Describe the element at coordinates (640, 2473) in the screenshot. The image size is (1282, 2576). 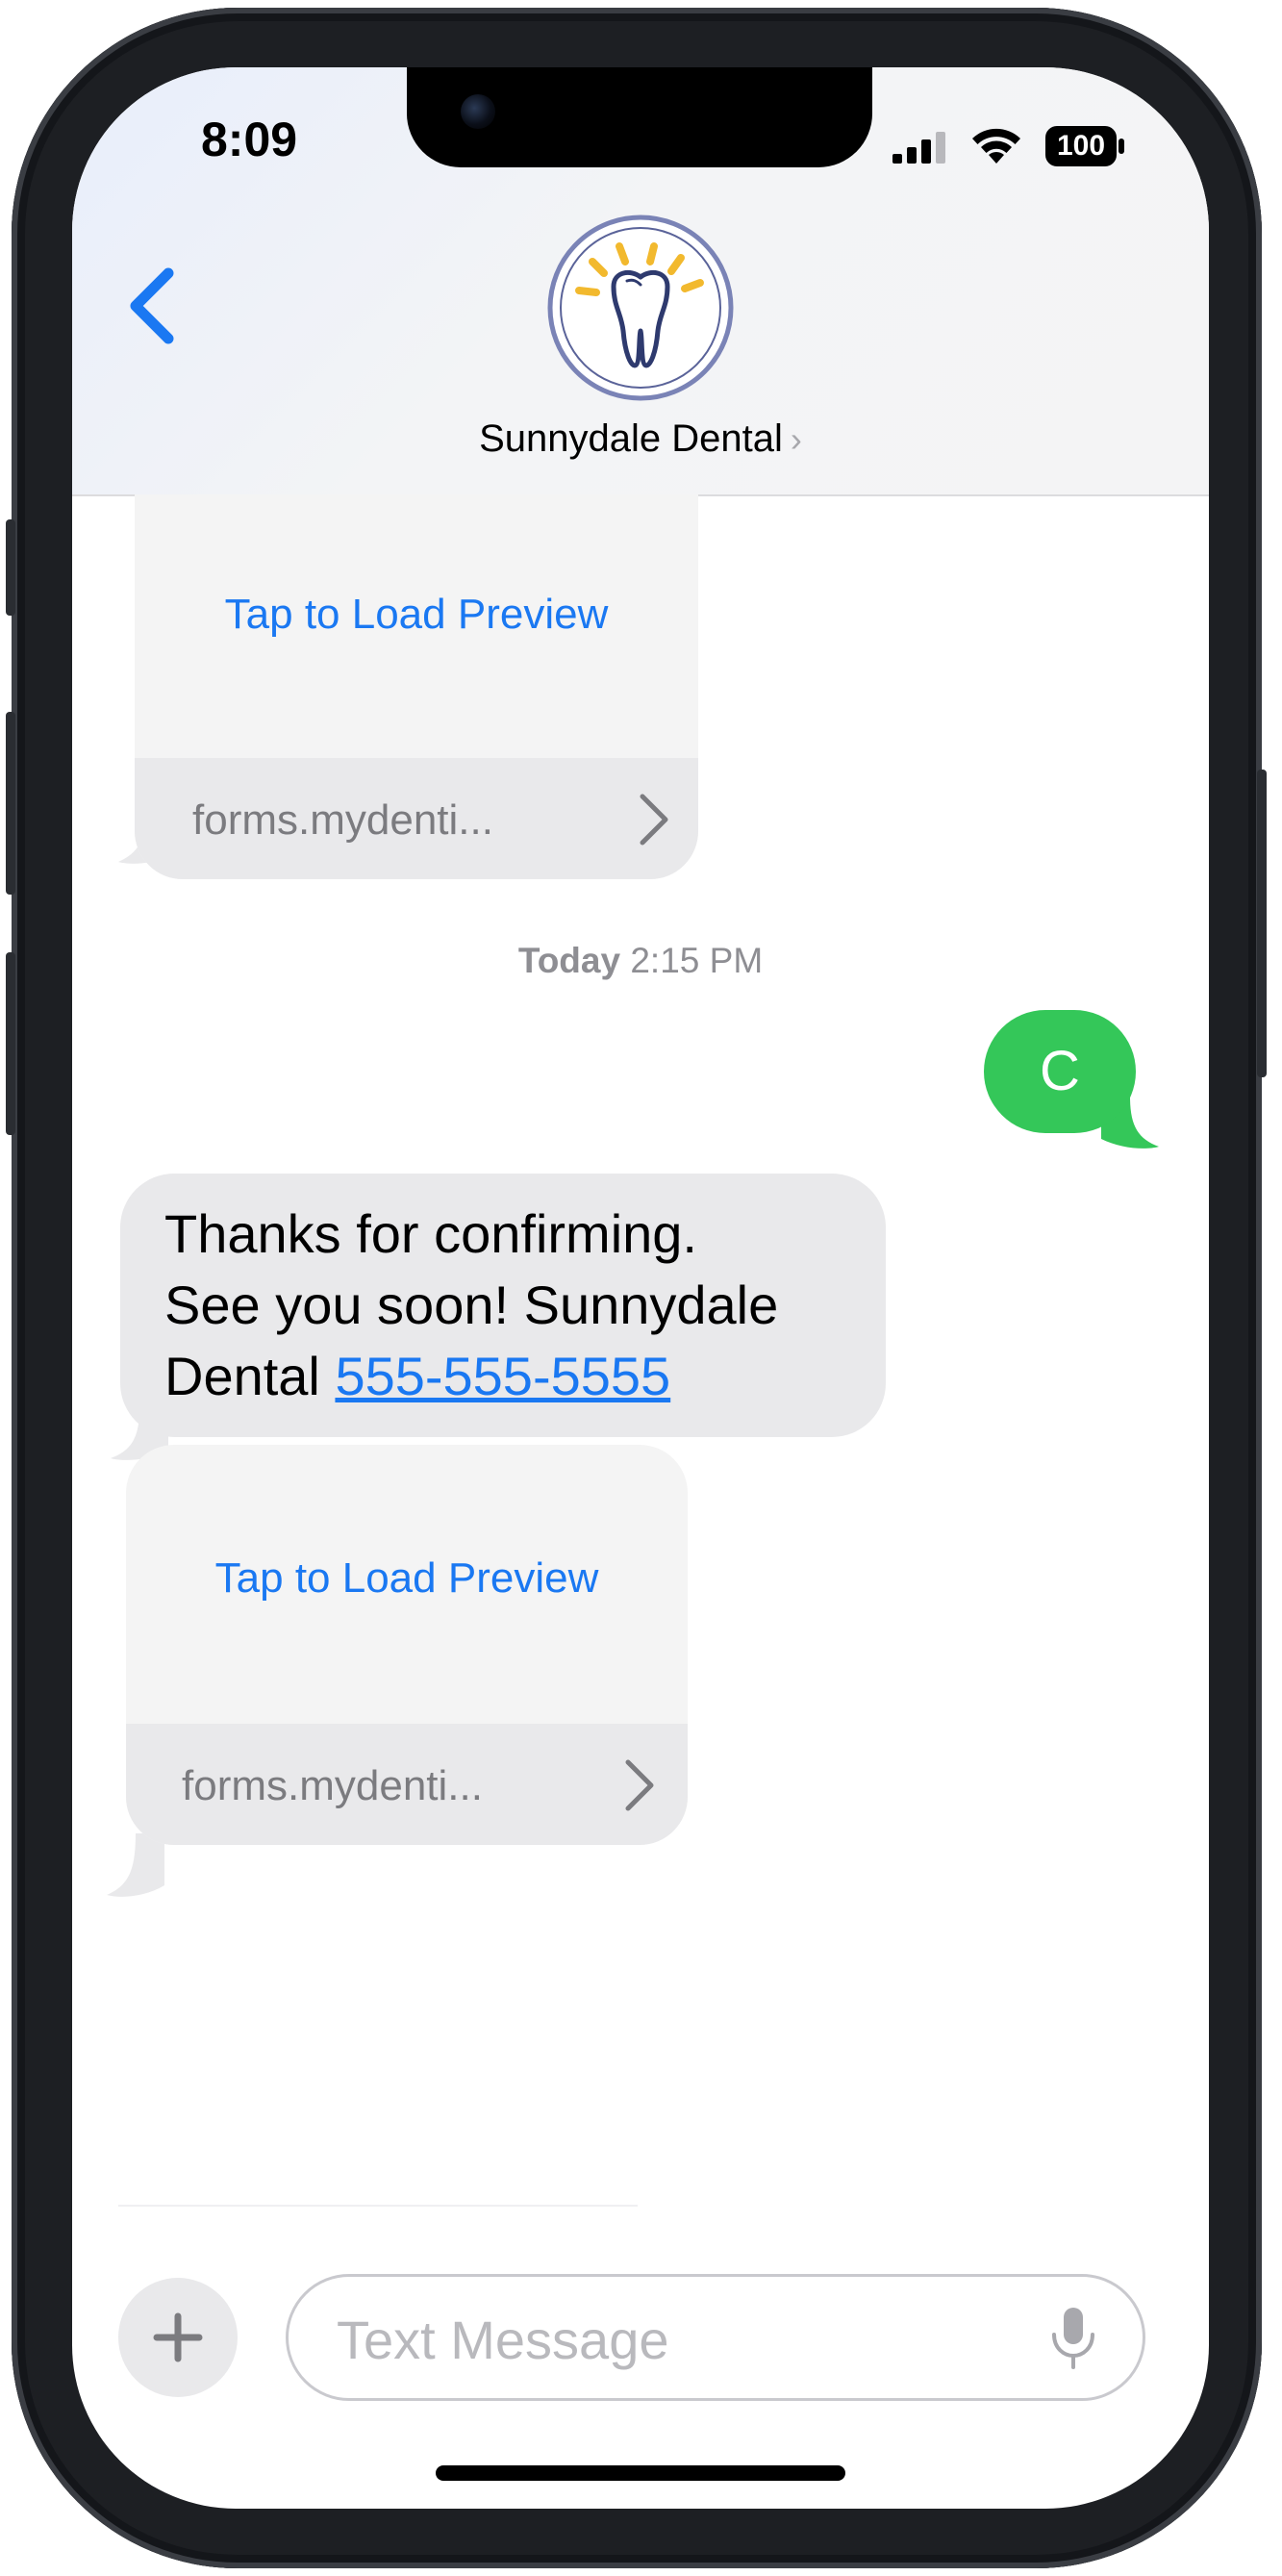
I see `home-indicator` at that location.